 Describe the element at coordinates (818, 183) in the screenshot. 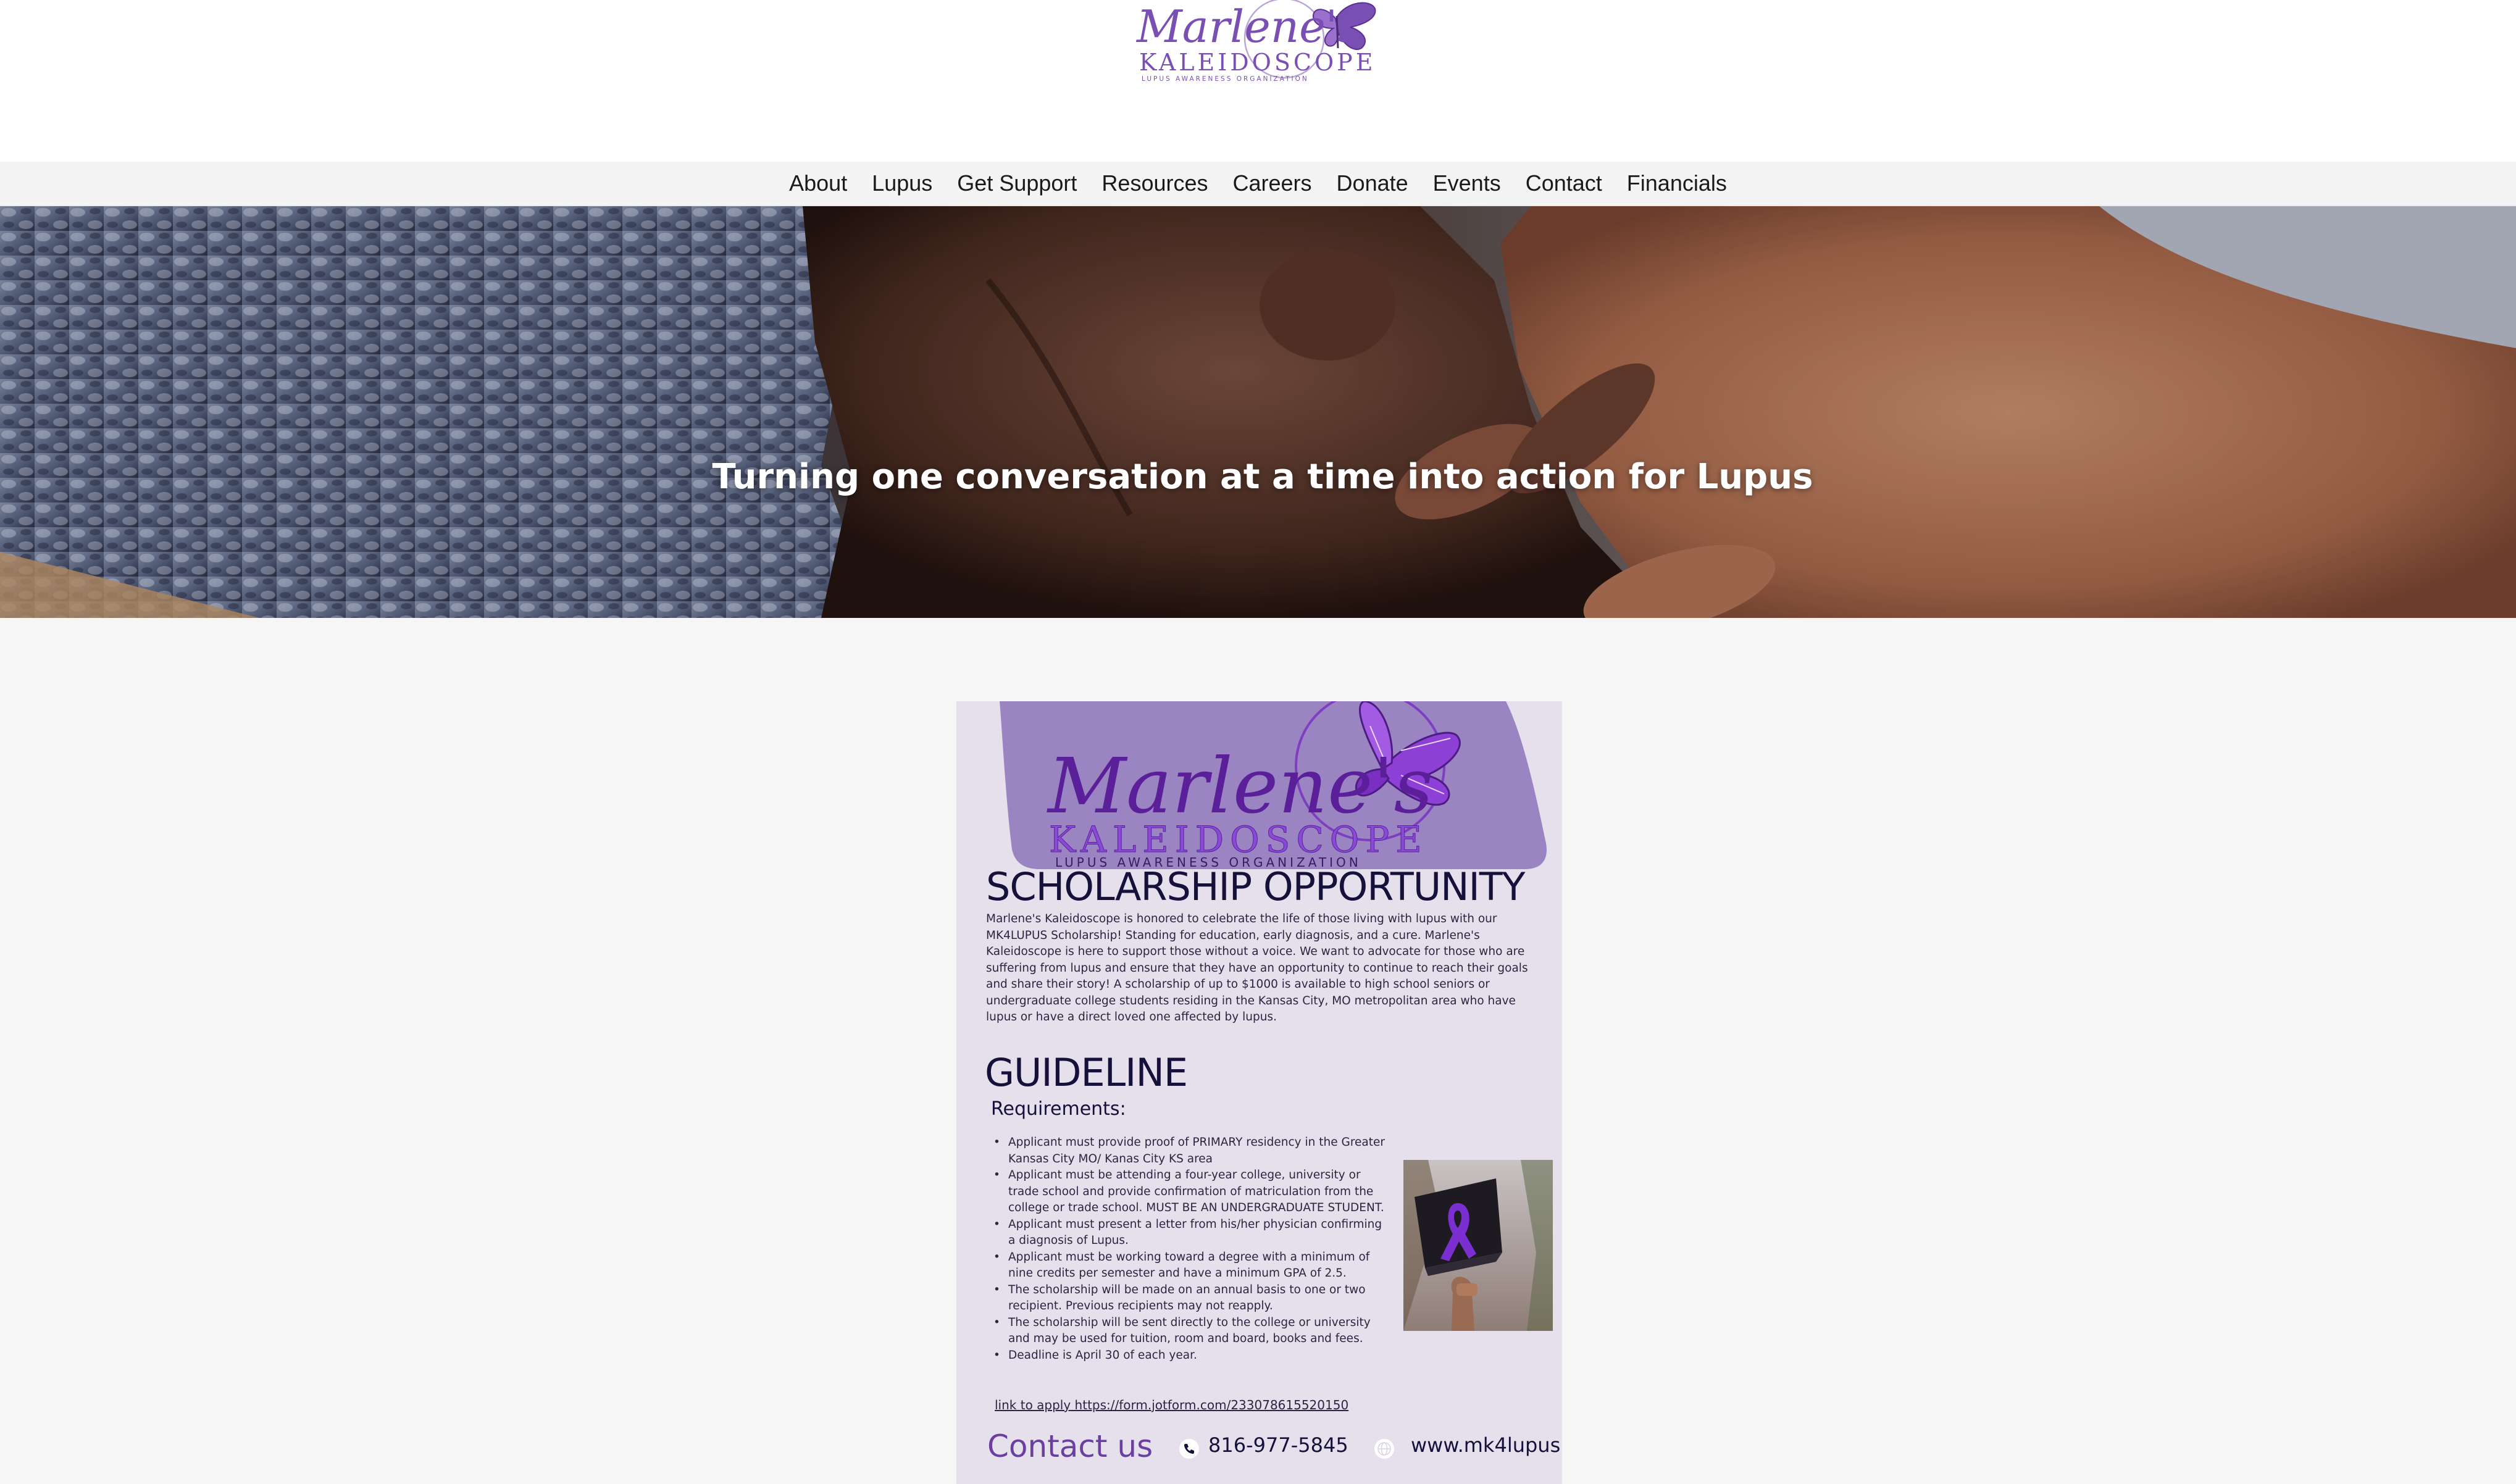

I see `nav-item-about: About` at that location.